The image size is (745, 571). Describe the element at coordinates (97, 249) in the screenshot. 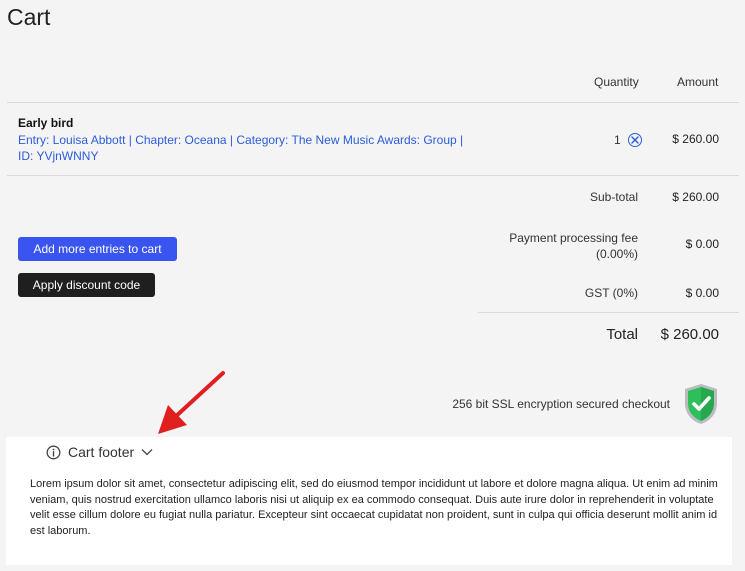

I see `add-more-entries-button: Add more entries to cart` at that location.